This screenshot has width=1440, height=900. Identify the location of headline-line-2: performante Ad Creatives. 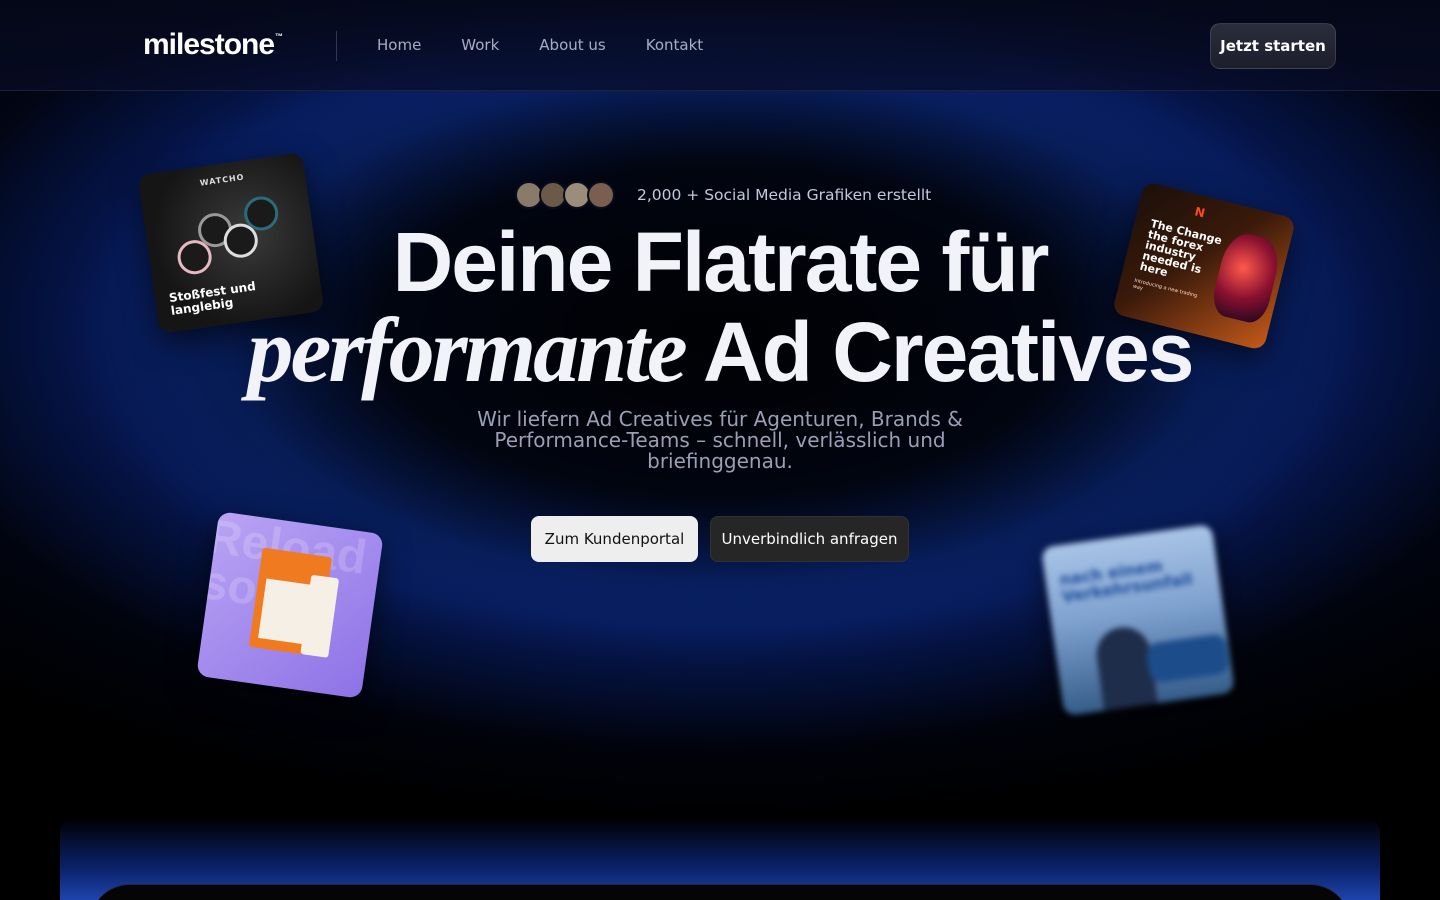
(720, 351).